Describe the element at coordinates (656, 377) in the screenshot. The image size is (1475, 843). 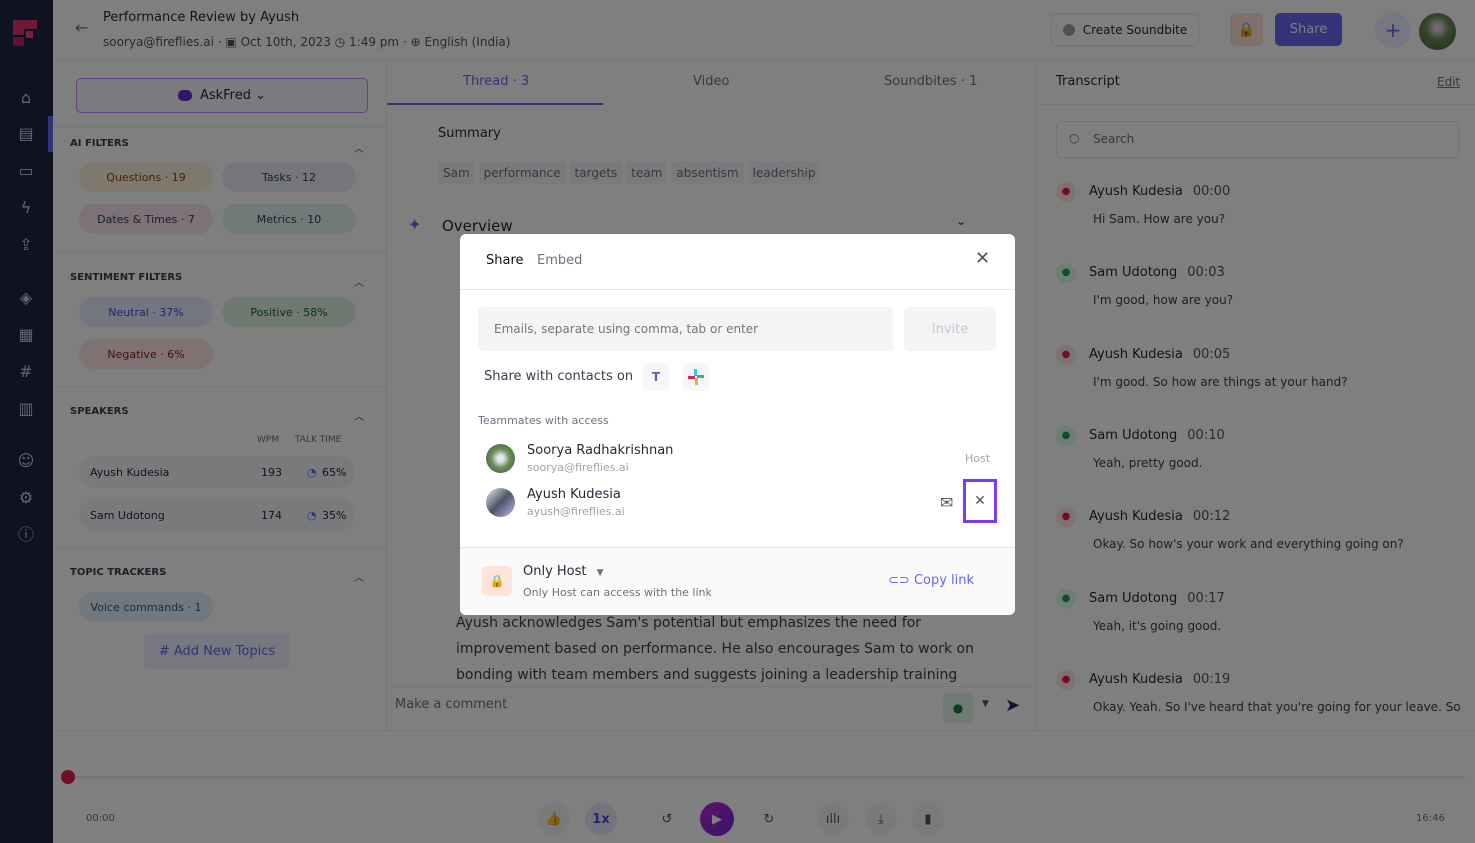
I see `teams-icon: T` at that location.